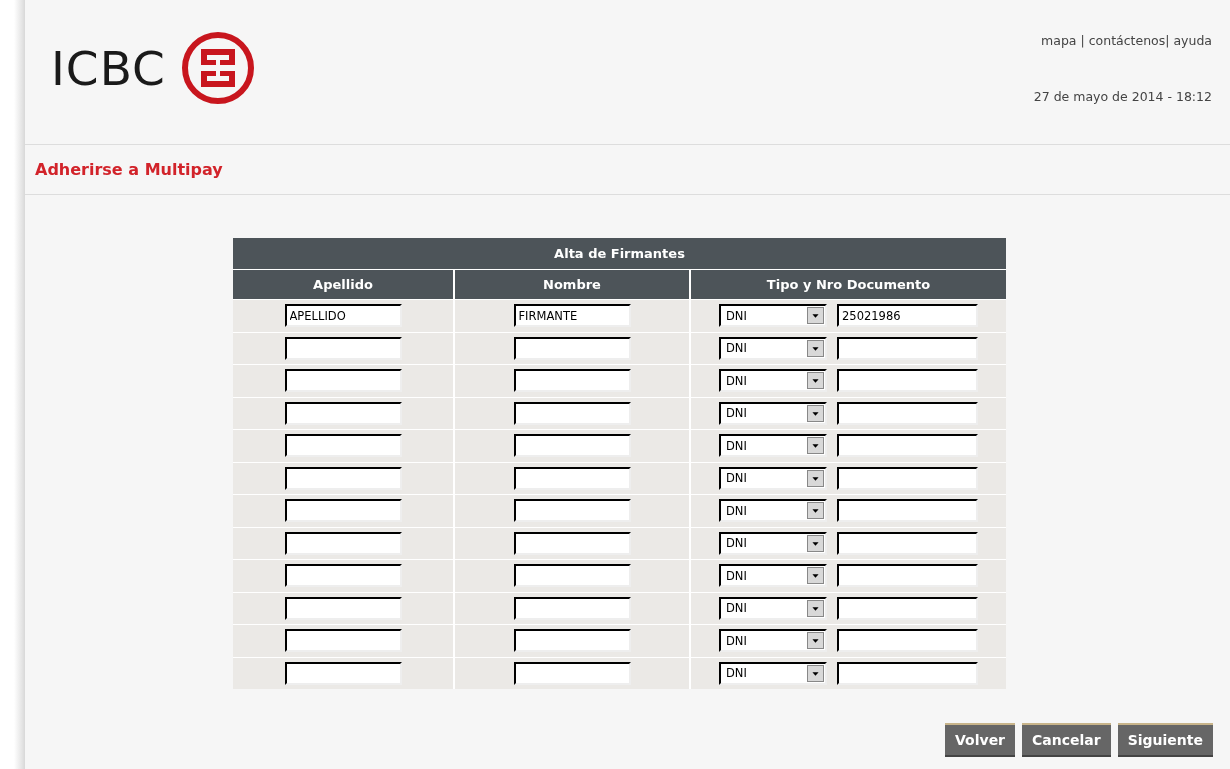 This screenshot has height=769, width=1230. Describe the element at coordinates (572, 316) in the screenshot. I see `name-field: FIRMANTE` at that location.